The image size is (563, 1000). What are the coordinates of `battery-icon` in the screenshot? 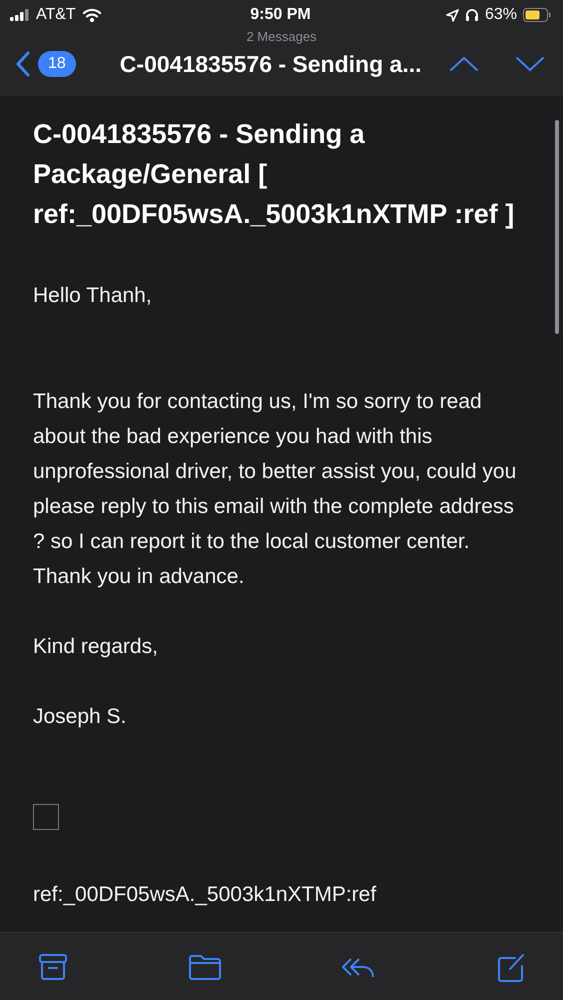 It's located at (537, 15).